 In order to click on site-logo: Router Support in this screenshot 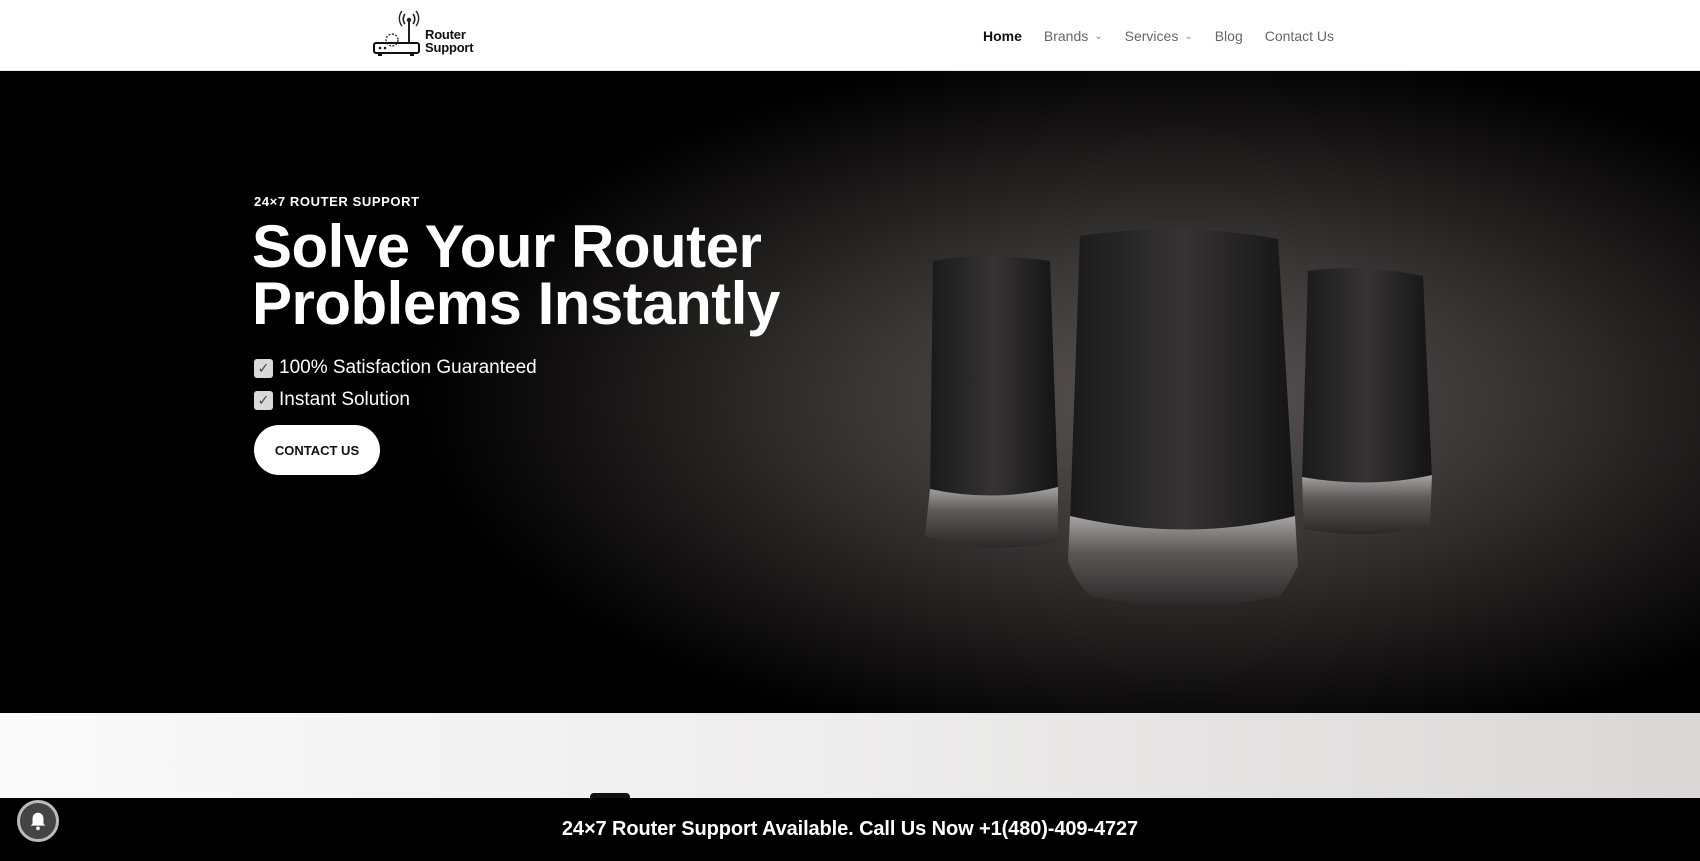, I will do `click(428, 34)`.